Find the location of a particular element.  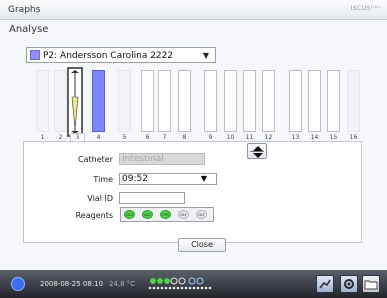

reagent-lac-indicator: LAC is located at coordinates (147, 214).